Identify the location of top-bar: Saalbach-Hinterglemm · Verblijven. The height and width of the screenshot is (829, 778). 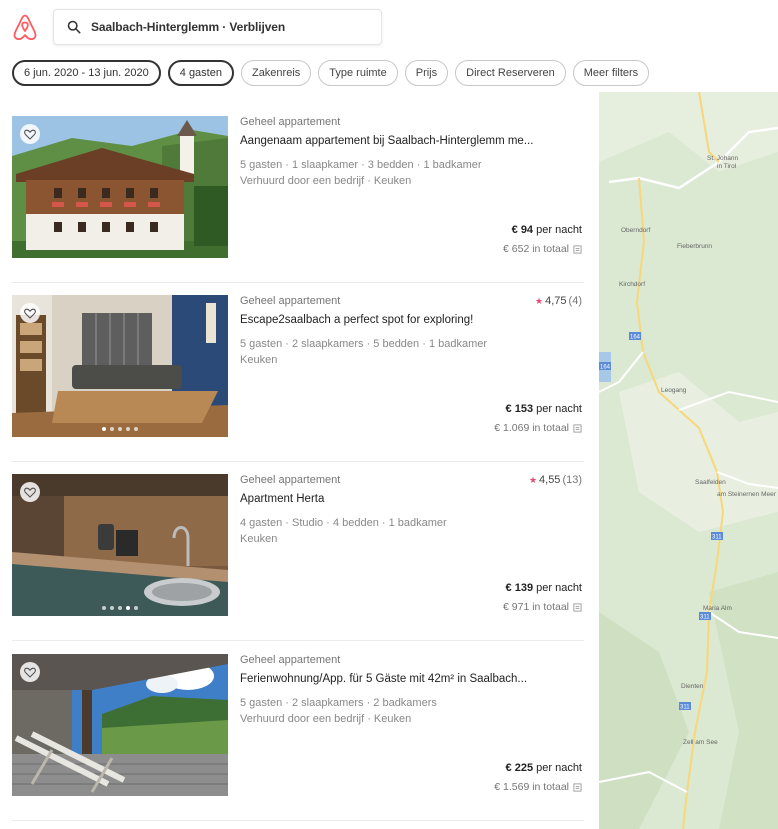
(389, 25).